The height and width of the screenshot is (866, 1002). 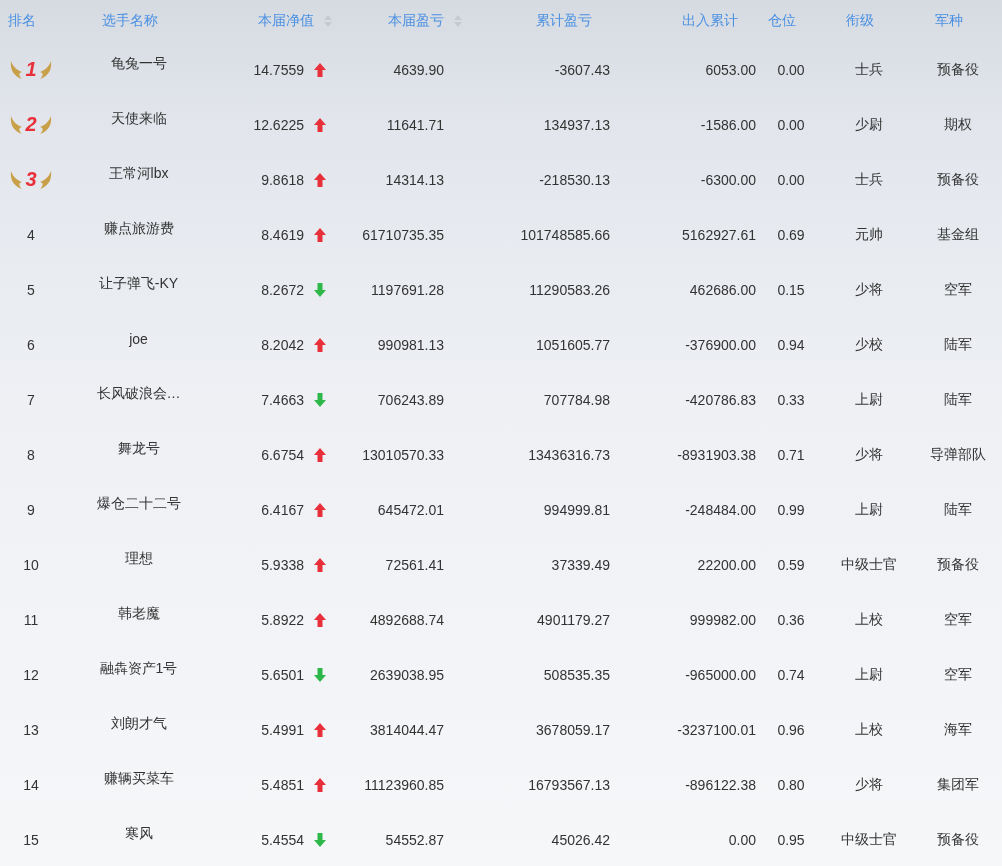 I want to click on position-ratio: 0.71, so click(x=791, y=454).